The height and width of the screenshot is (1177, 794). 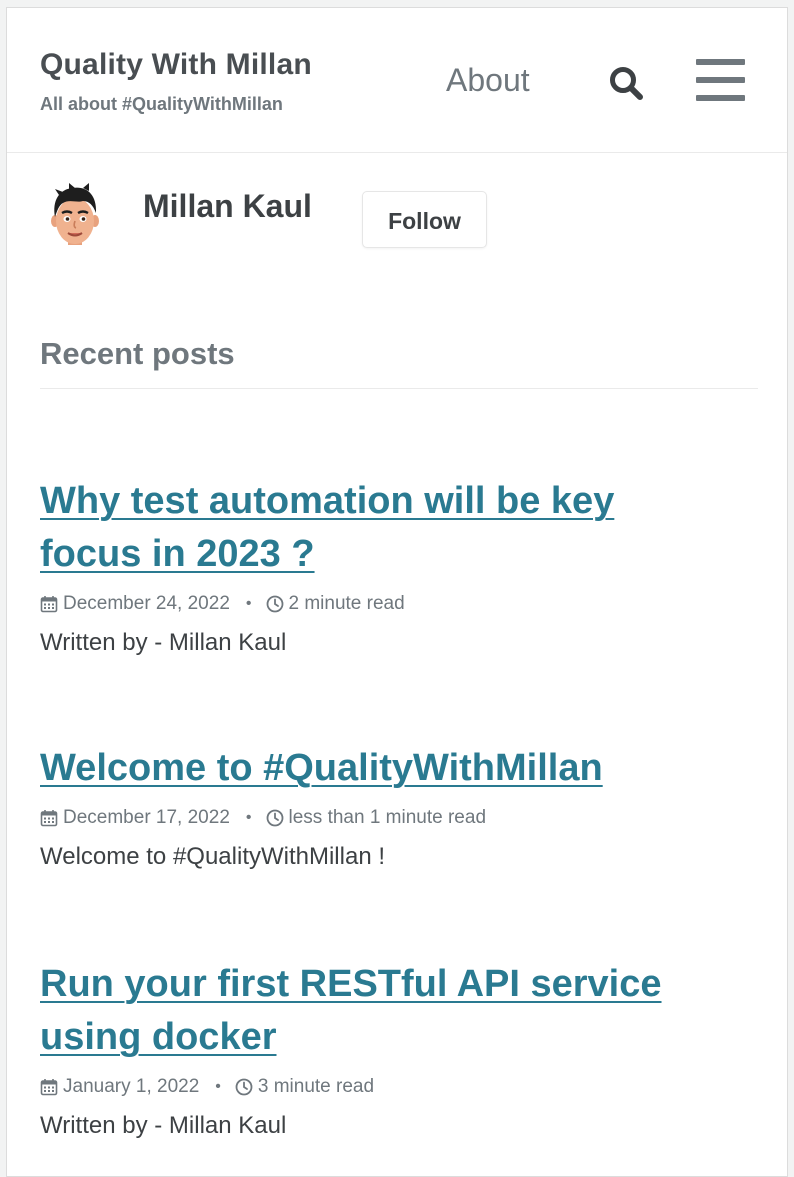 What do you see at coordinates (424, 219) in the screenshot?
I see `follow-button: Follow` at bounding box center [424, 219].